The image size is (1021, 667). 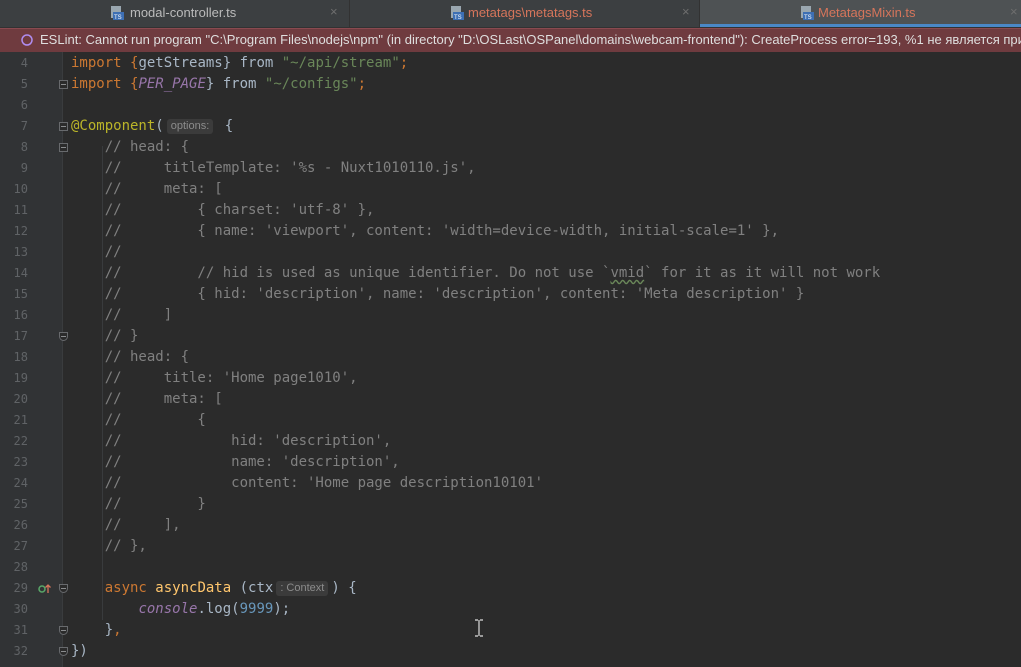 What do you see at coordinates (117, 630) in the screenshot?
I see `code-token: ,` at bounding box center [117, 630].